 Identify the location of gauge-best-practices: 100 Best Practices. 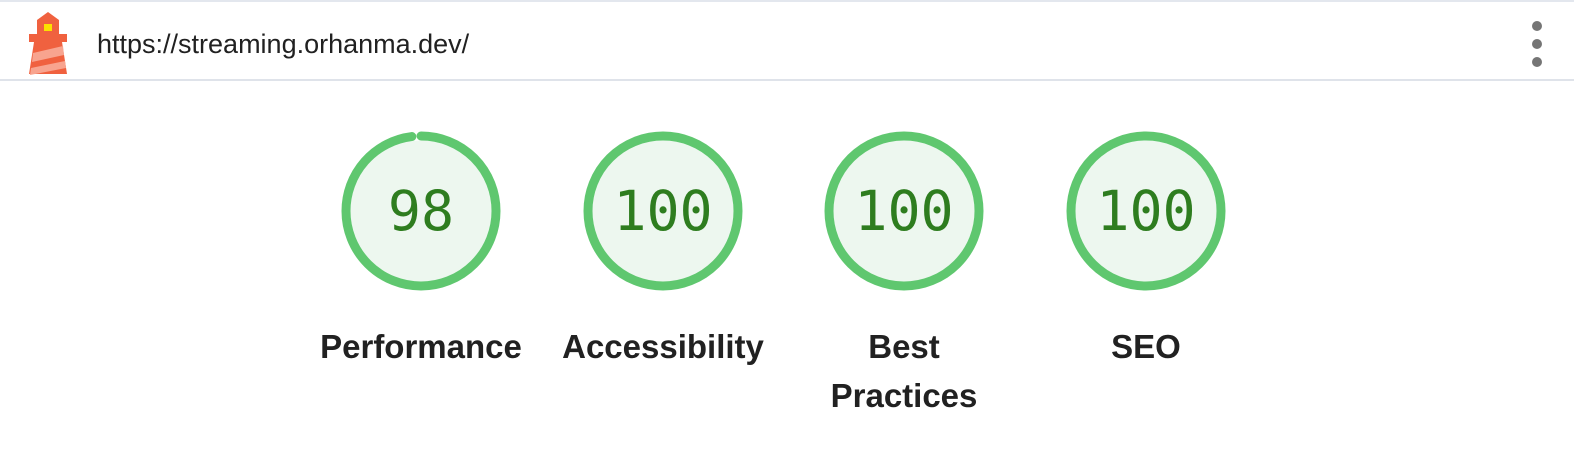
(904, 280).